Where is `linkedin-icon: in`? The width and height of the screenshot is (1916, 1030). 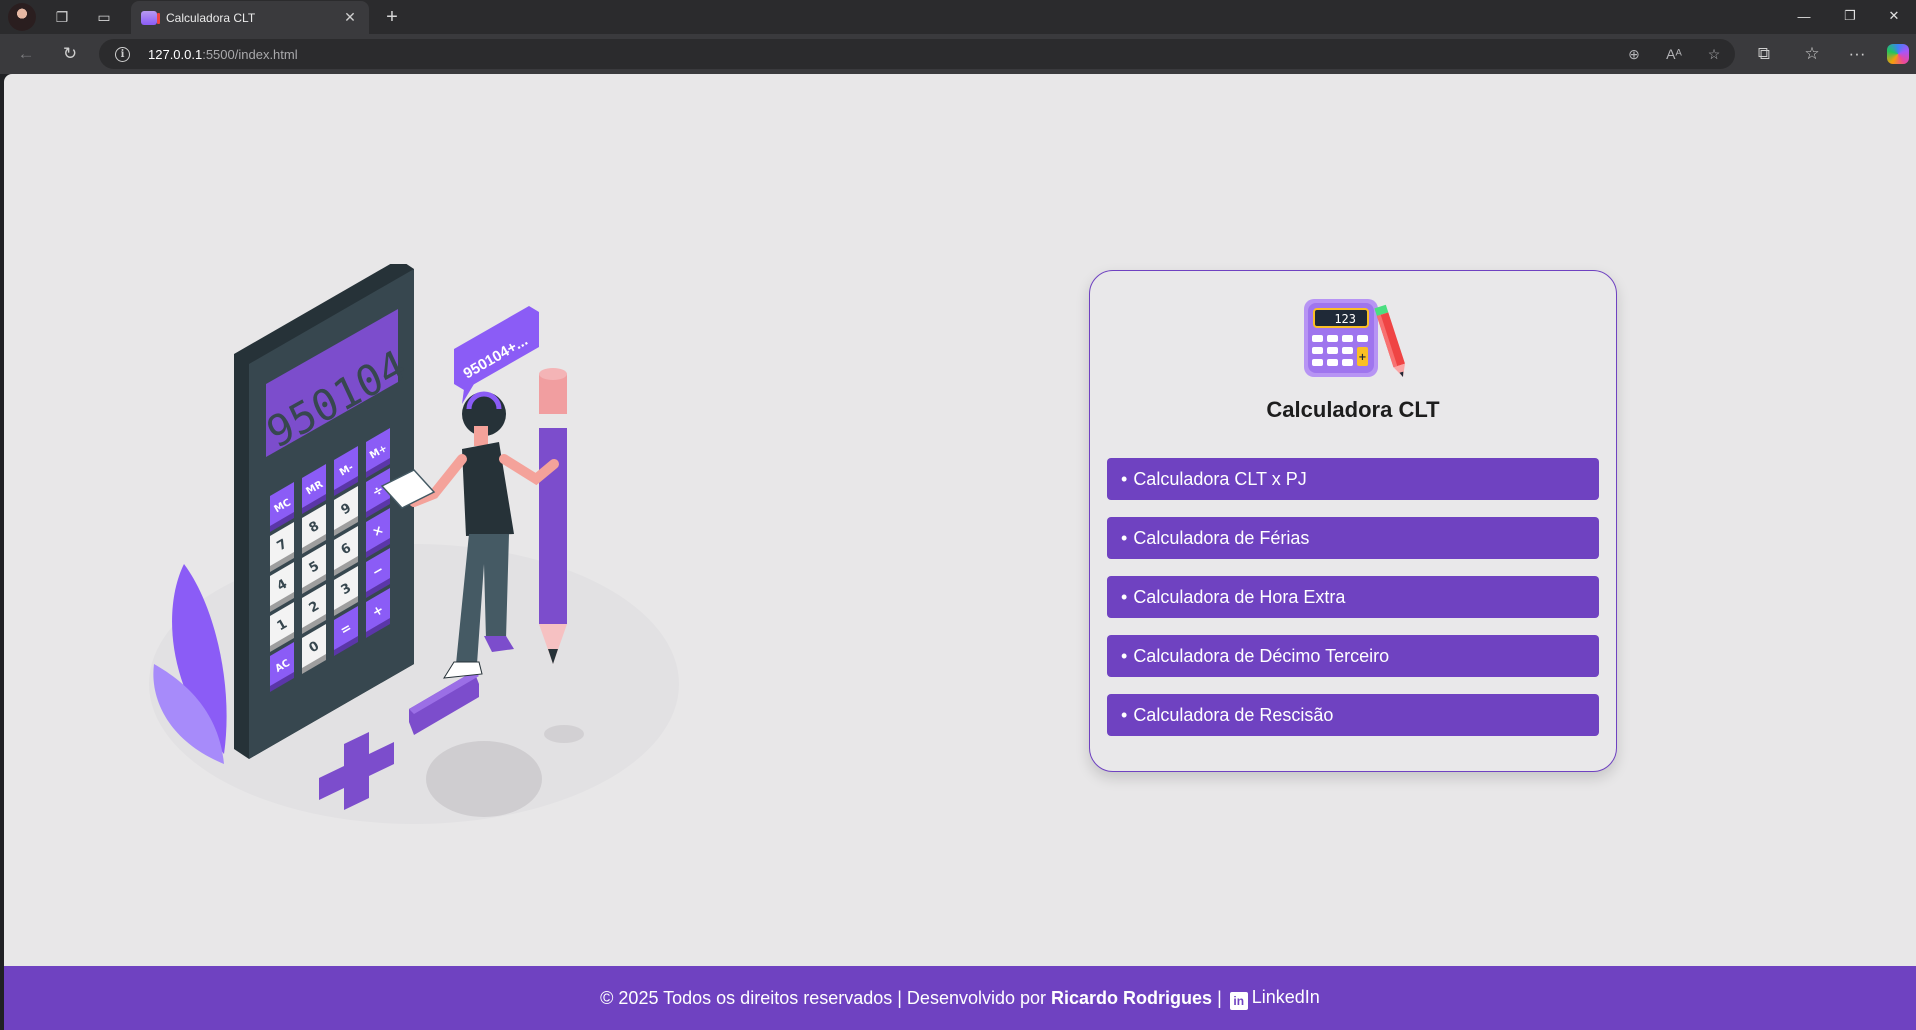
linkedin-icon: in is located at coordinates (1238, 1000).